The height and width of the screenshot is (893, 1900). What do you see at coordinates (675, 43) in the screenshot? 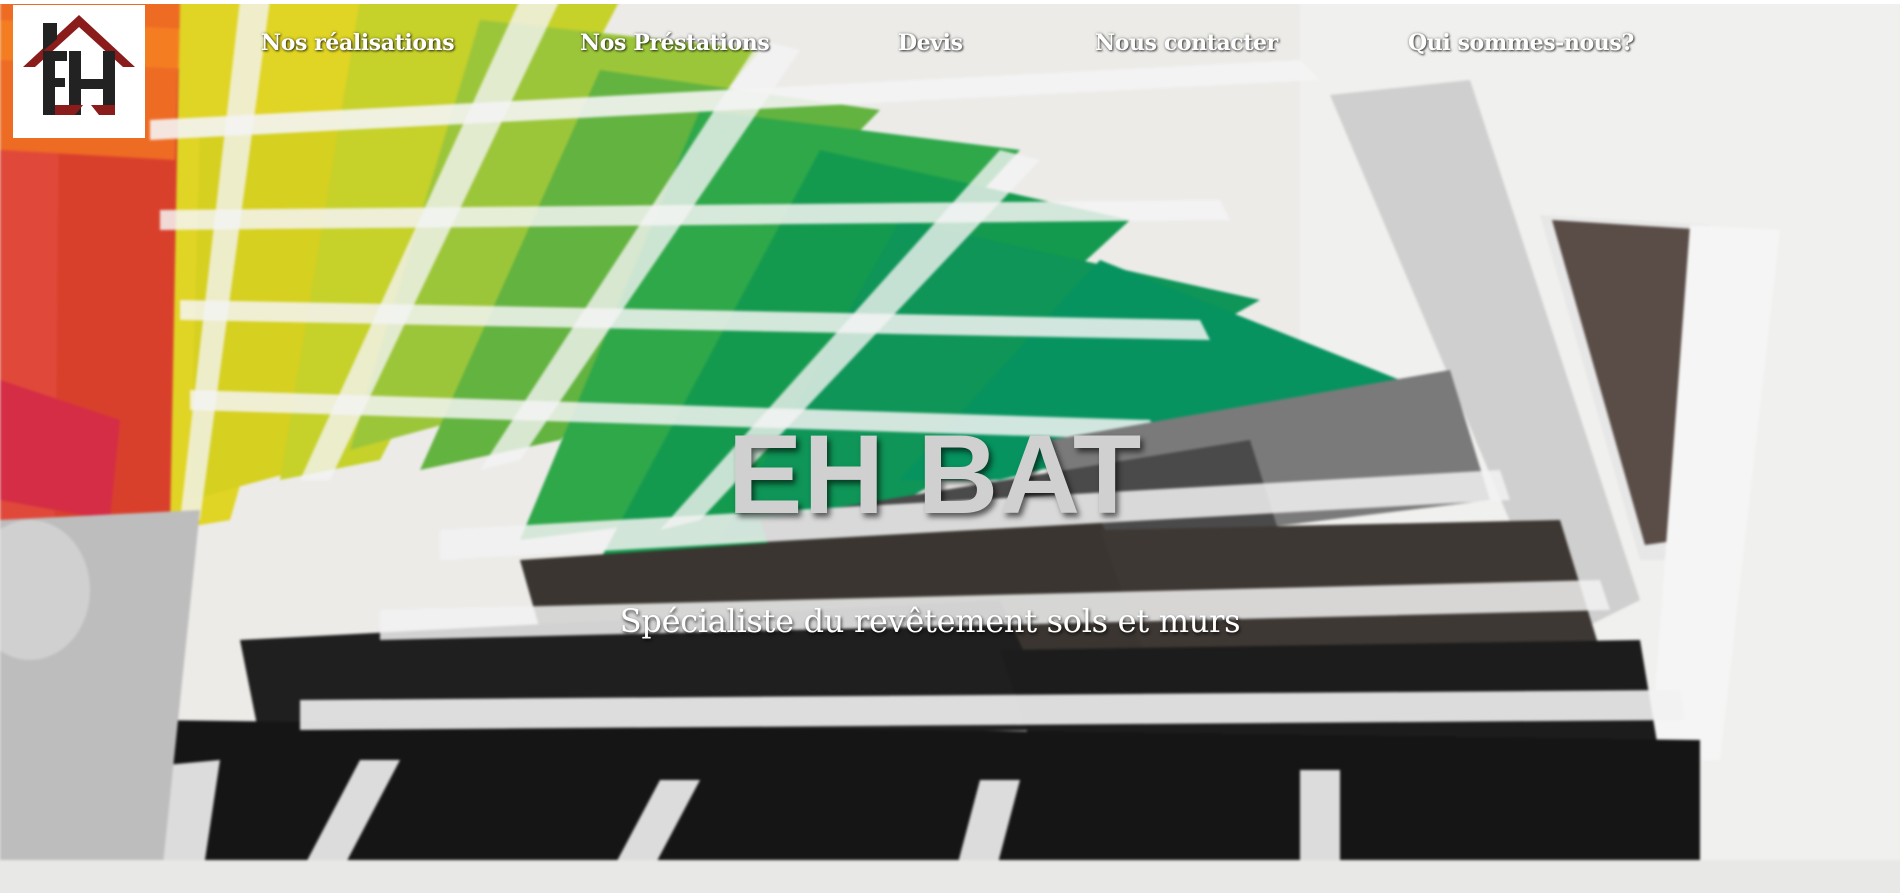
I see `nav-item-prestations: Nos Préstations` at bounding box center [675, 43].